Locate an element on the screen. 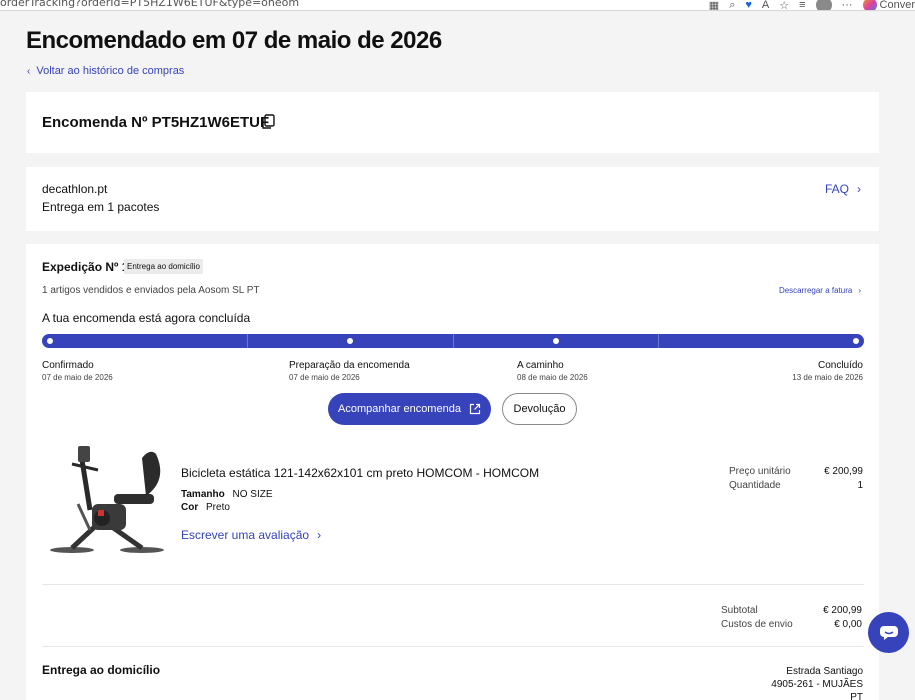 The height and width of the screenshot is (700, 915). copilot-icon is located at coordinates (869, 5).